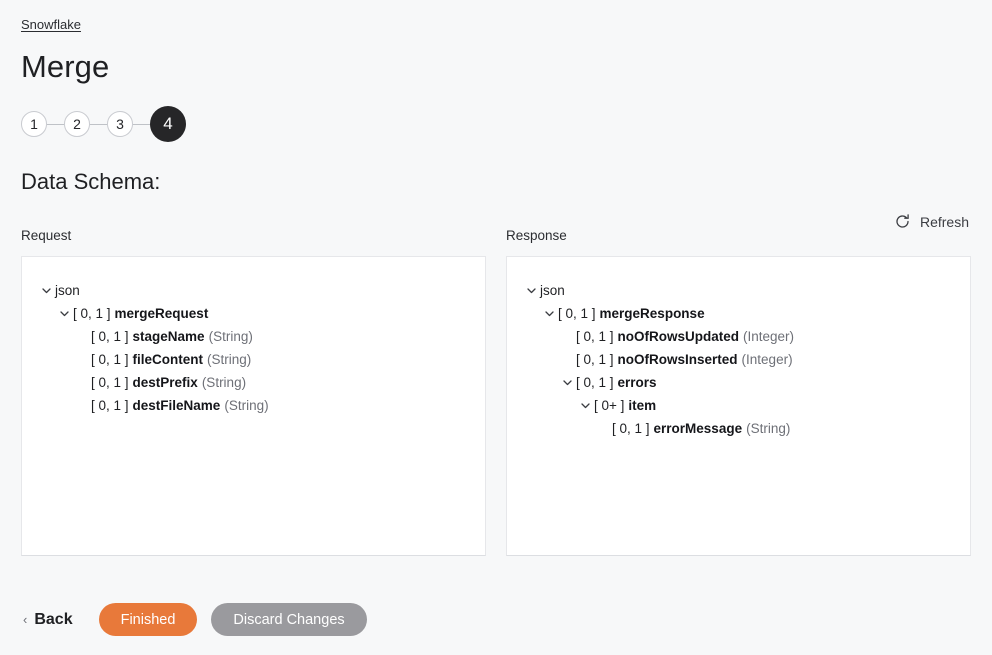 Image resolution: width=992 pixels, height=655 pixels. Describe the element at coordinates (120, 124) in the screenshot. I see `stepper-step-3: 3` at that location.